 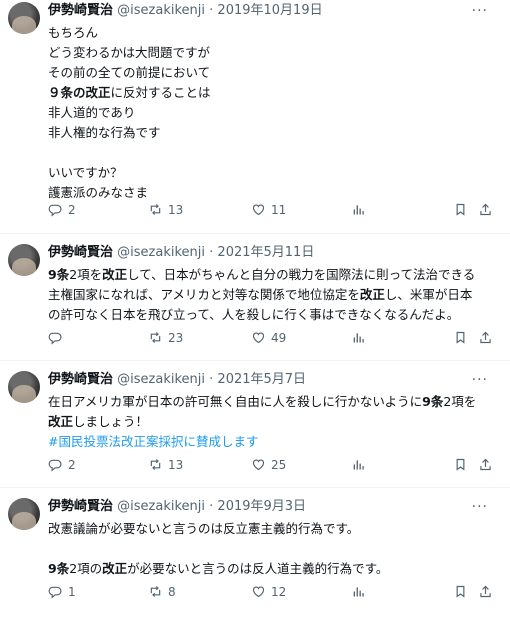 What do you see at coordinates (268, 337) in the screenshot?
I see `like-button: 49` at bounding box center [268, 337].